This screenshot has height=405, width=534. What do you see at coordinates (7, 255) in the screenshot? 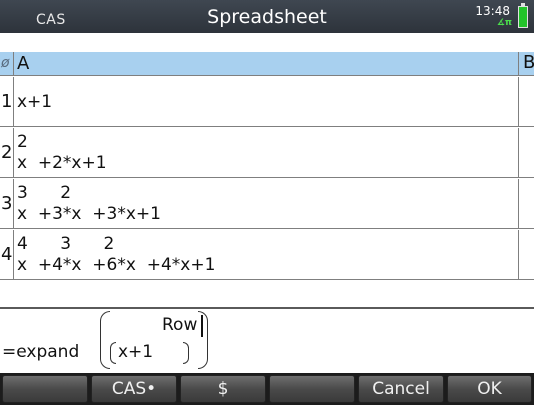
I see `row-header: 4` at bounding box center [7, 255].